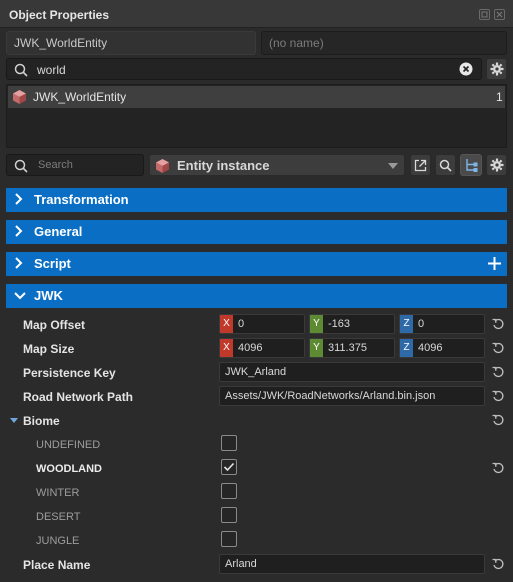  What do you see at coordinates (484, 14) in the screenshot?
I see `undock-icon` at bounding box center [484, 14].